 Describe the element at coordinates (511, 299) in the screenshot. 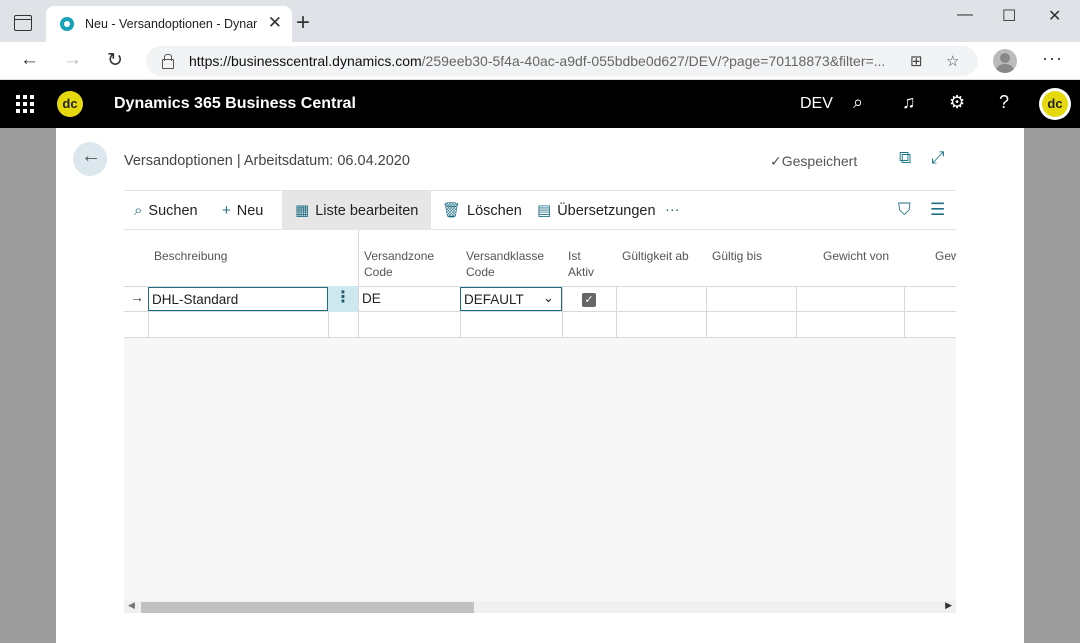

I see `versandklasse-code-field: DEFAULT ⌄` at that location.